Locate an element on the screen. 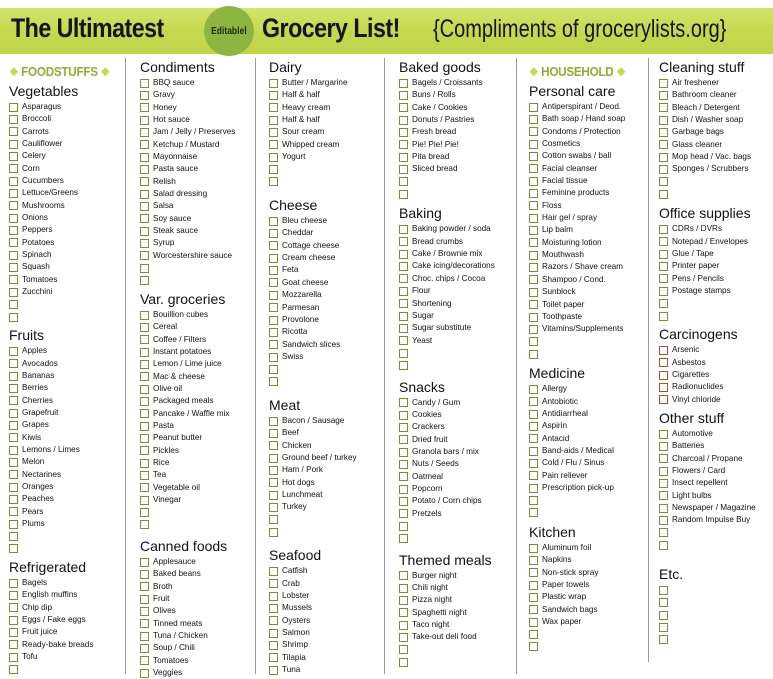  list-item: Salmon is located at coordinates (325, 633).